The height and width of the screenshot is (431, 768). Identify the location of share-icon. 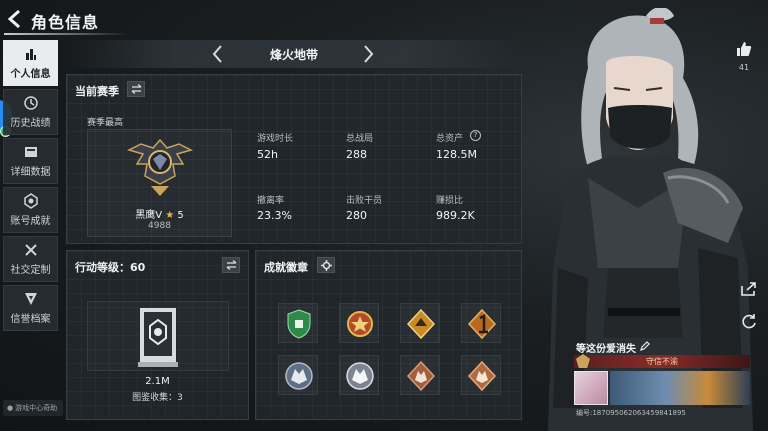
(749, 289).